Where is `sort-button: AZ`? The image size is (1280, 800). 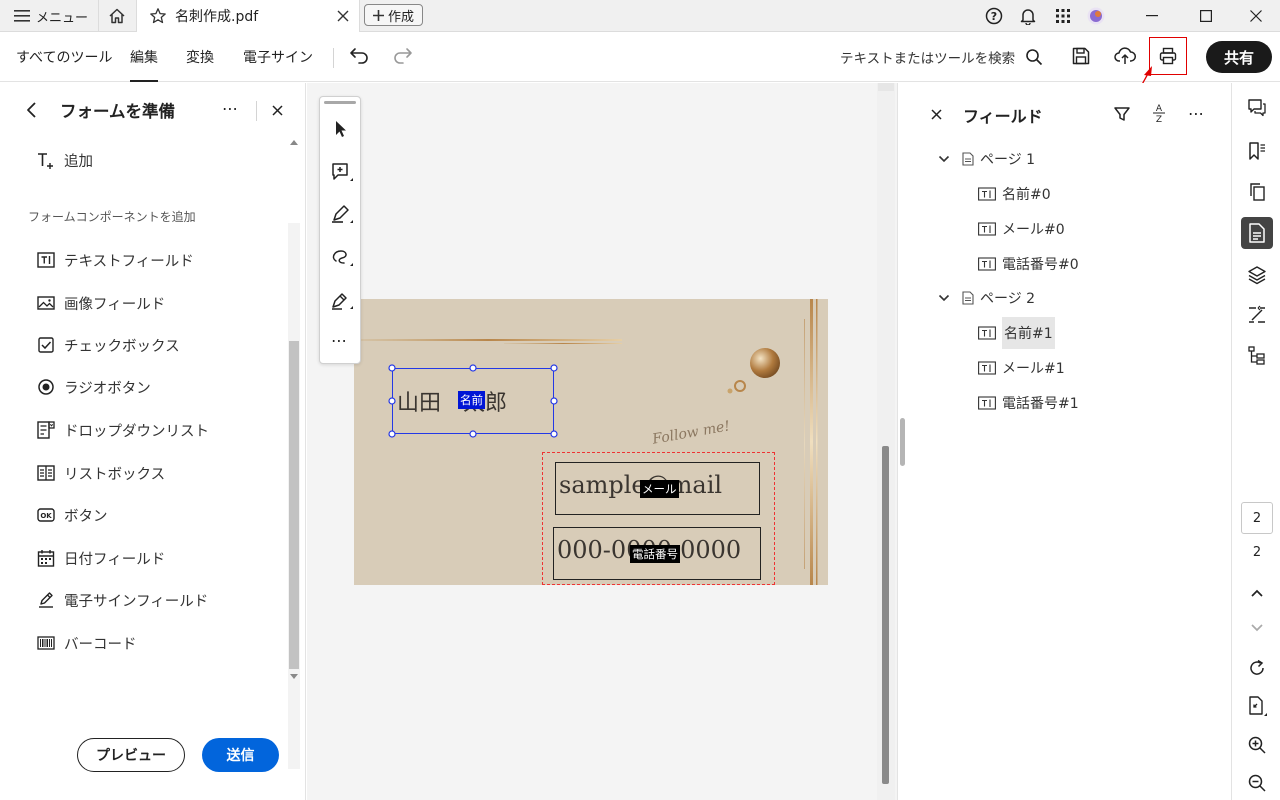
sort-button: AZ is located at coordinates (1159, 113).